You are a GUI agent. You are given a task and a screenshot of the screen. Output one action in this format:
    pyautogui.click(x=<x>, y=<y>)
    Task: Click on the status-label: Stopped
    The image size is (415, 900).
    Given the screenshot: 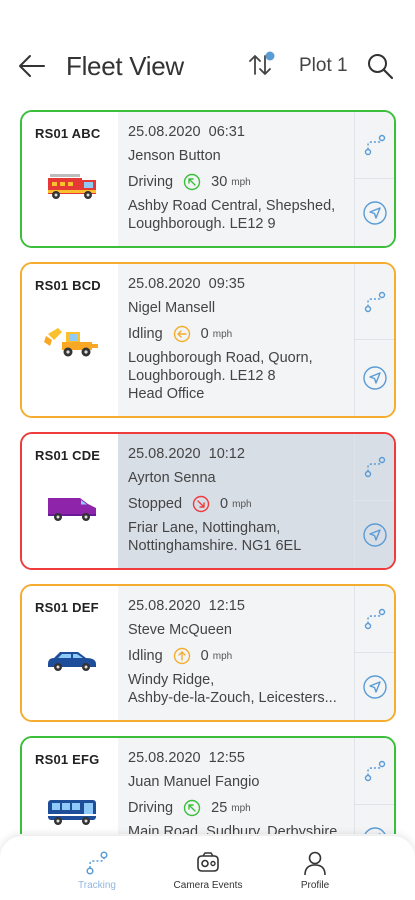 What is the action you would take?
    pyautogui.click(x=155, y=504)
    